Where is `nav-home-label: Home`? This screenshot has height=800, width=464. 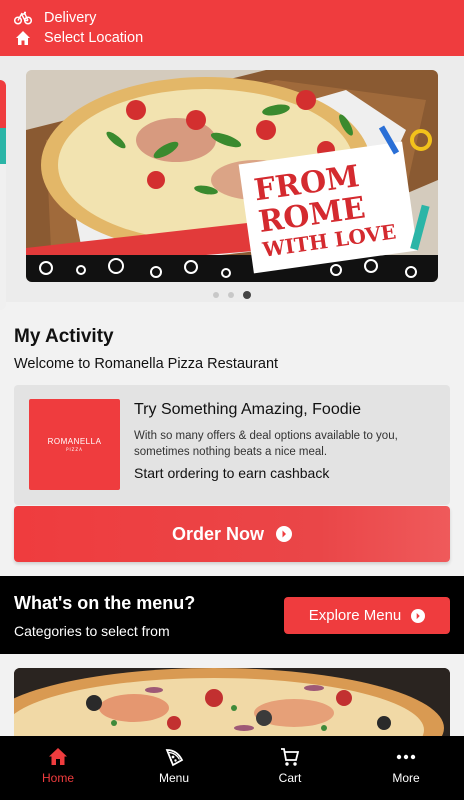 nav-home-label: Home is located at coordinates (57, 778).